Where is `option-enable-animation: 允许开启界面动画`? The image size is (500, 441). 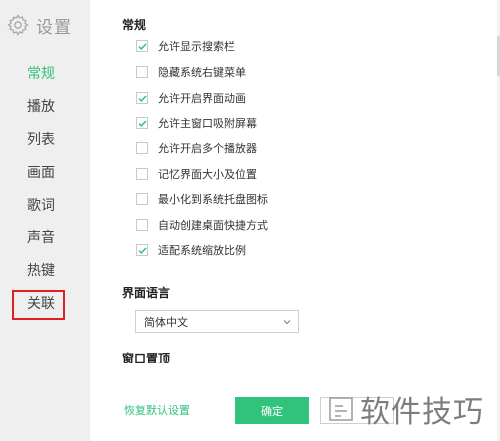
option-enable-animation: 允许开启界面动画 is located at coordinates (191, 98).